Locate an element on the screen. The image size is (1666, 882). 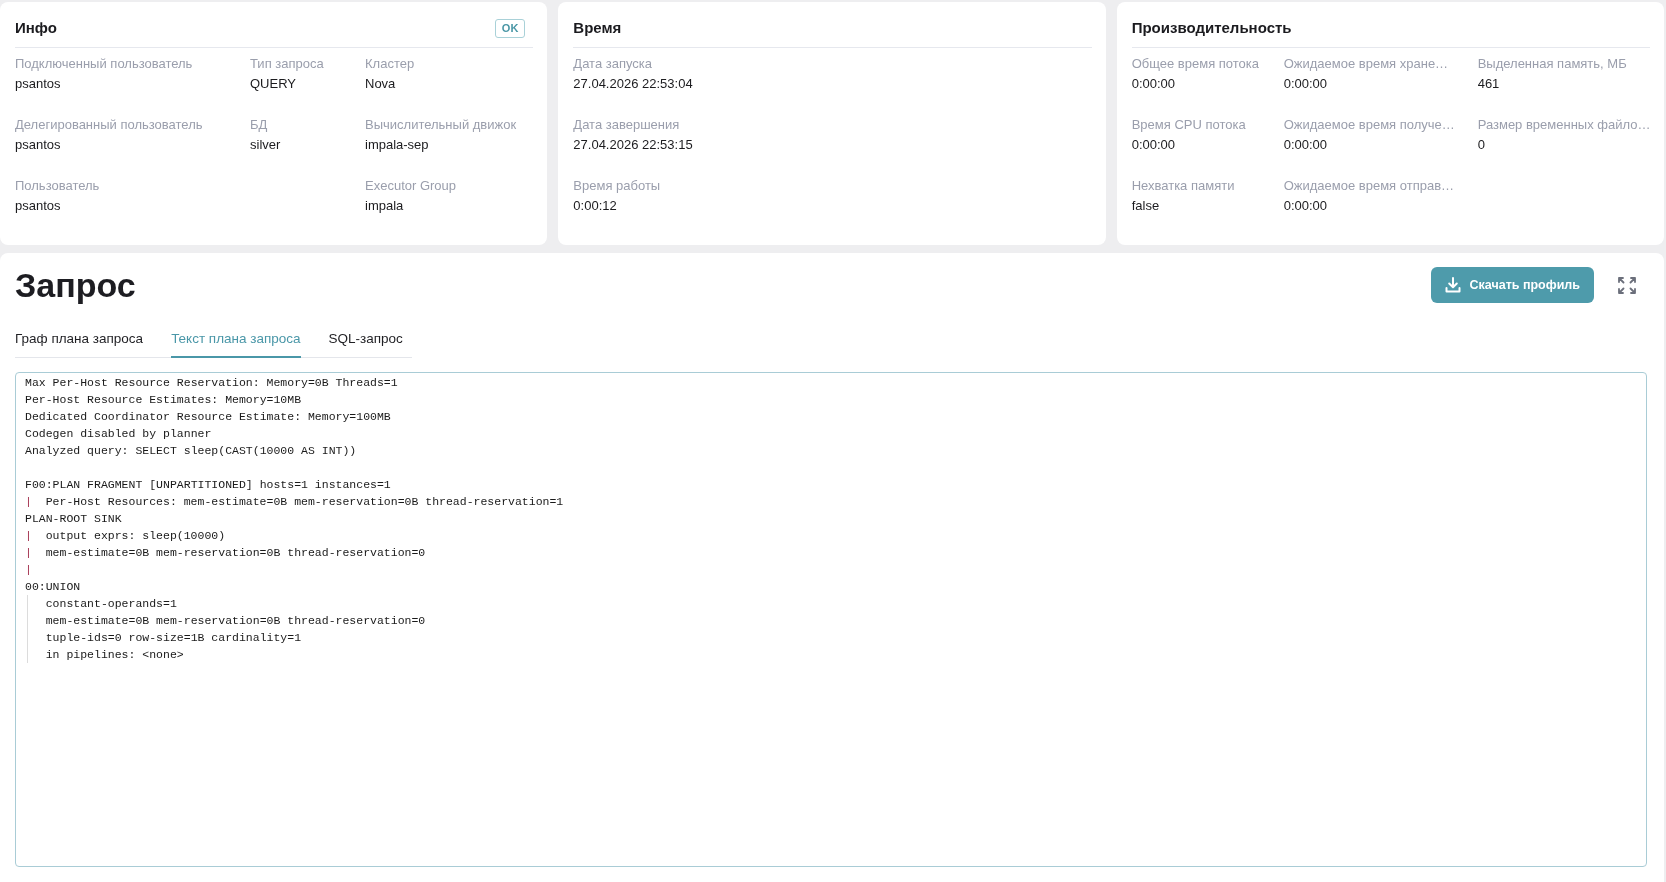
tab: SQL-запрос is located at coordinates (365, 341).